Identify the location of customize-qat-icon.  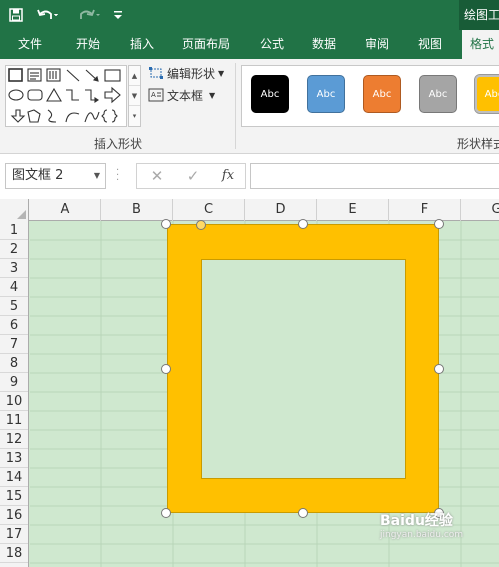
(118, 15).